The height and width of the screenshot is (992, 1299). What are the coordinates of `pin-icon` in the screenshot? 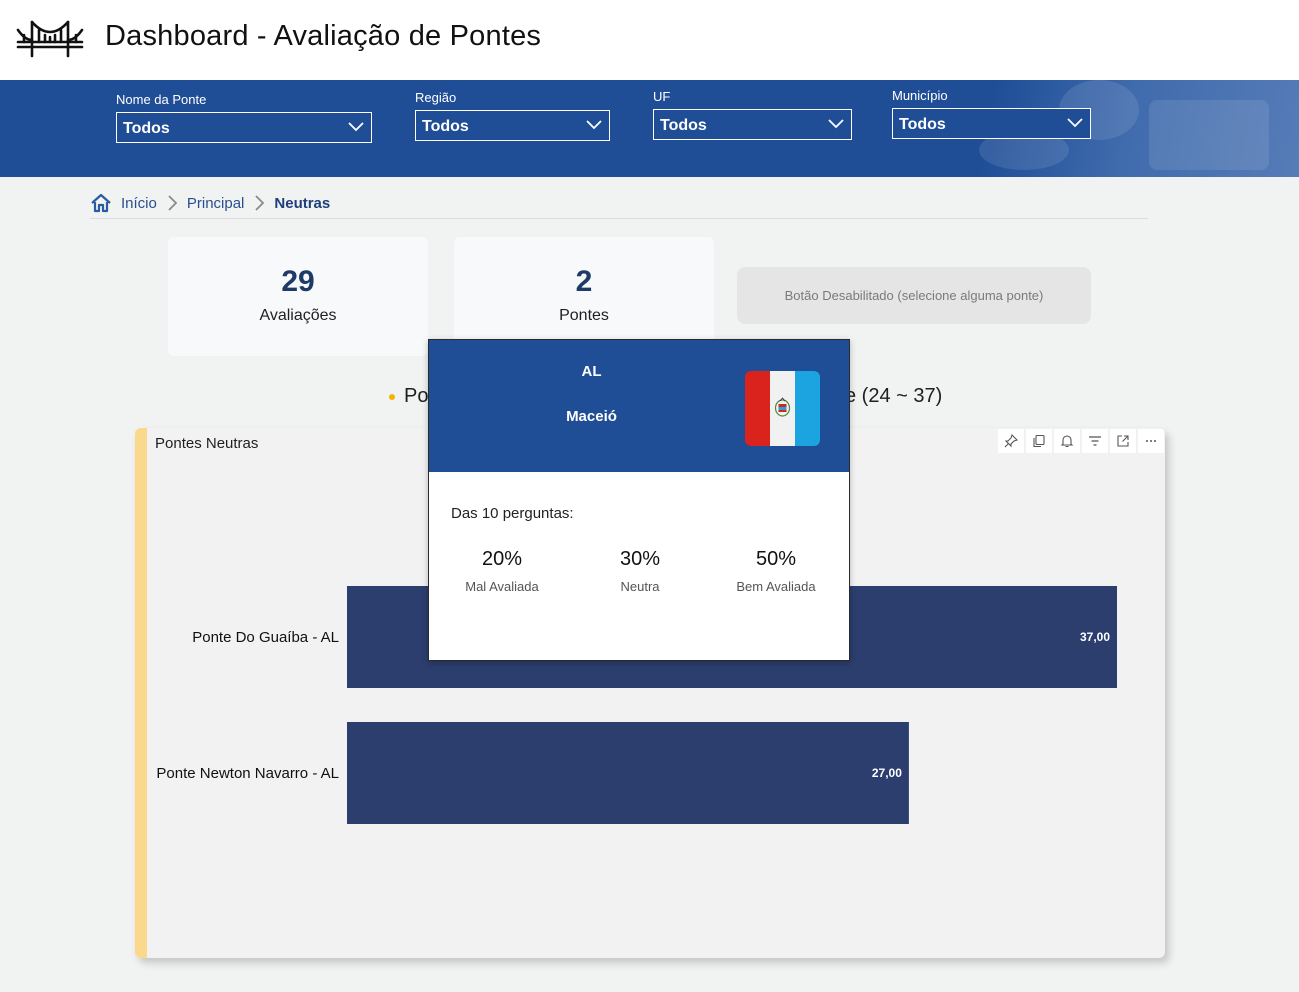 It's located at (1011, 441).